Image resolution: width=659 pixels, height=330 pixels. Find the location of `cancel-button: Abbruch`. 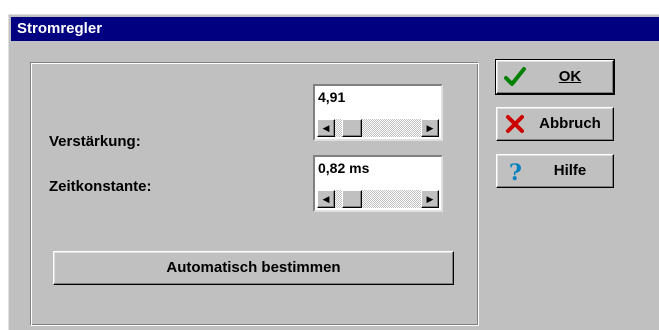

cancel-button: Abbruch is located at coordinates (555, 124).